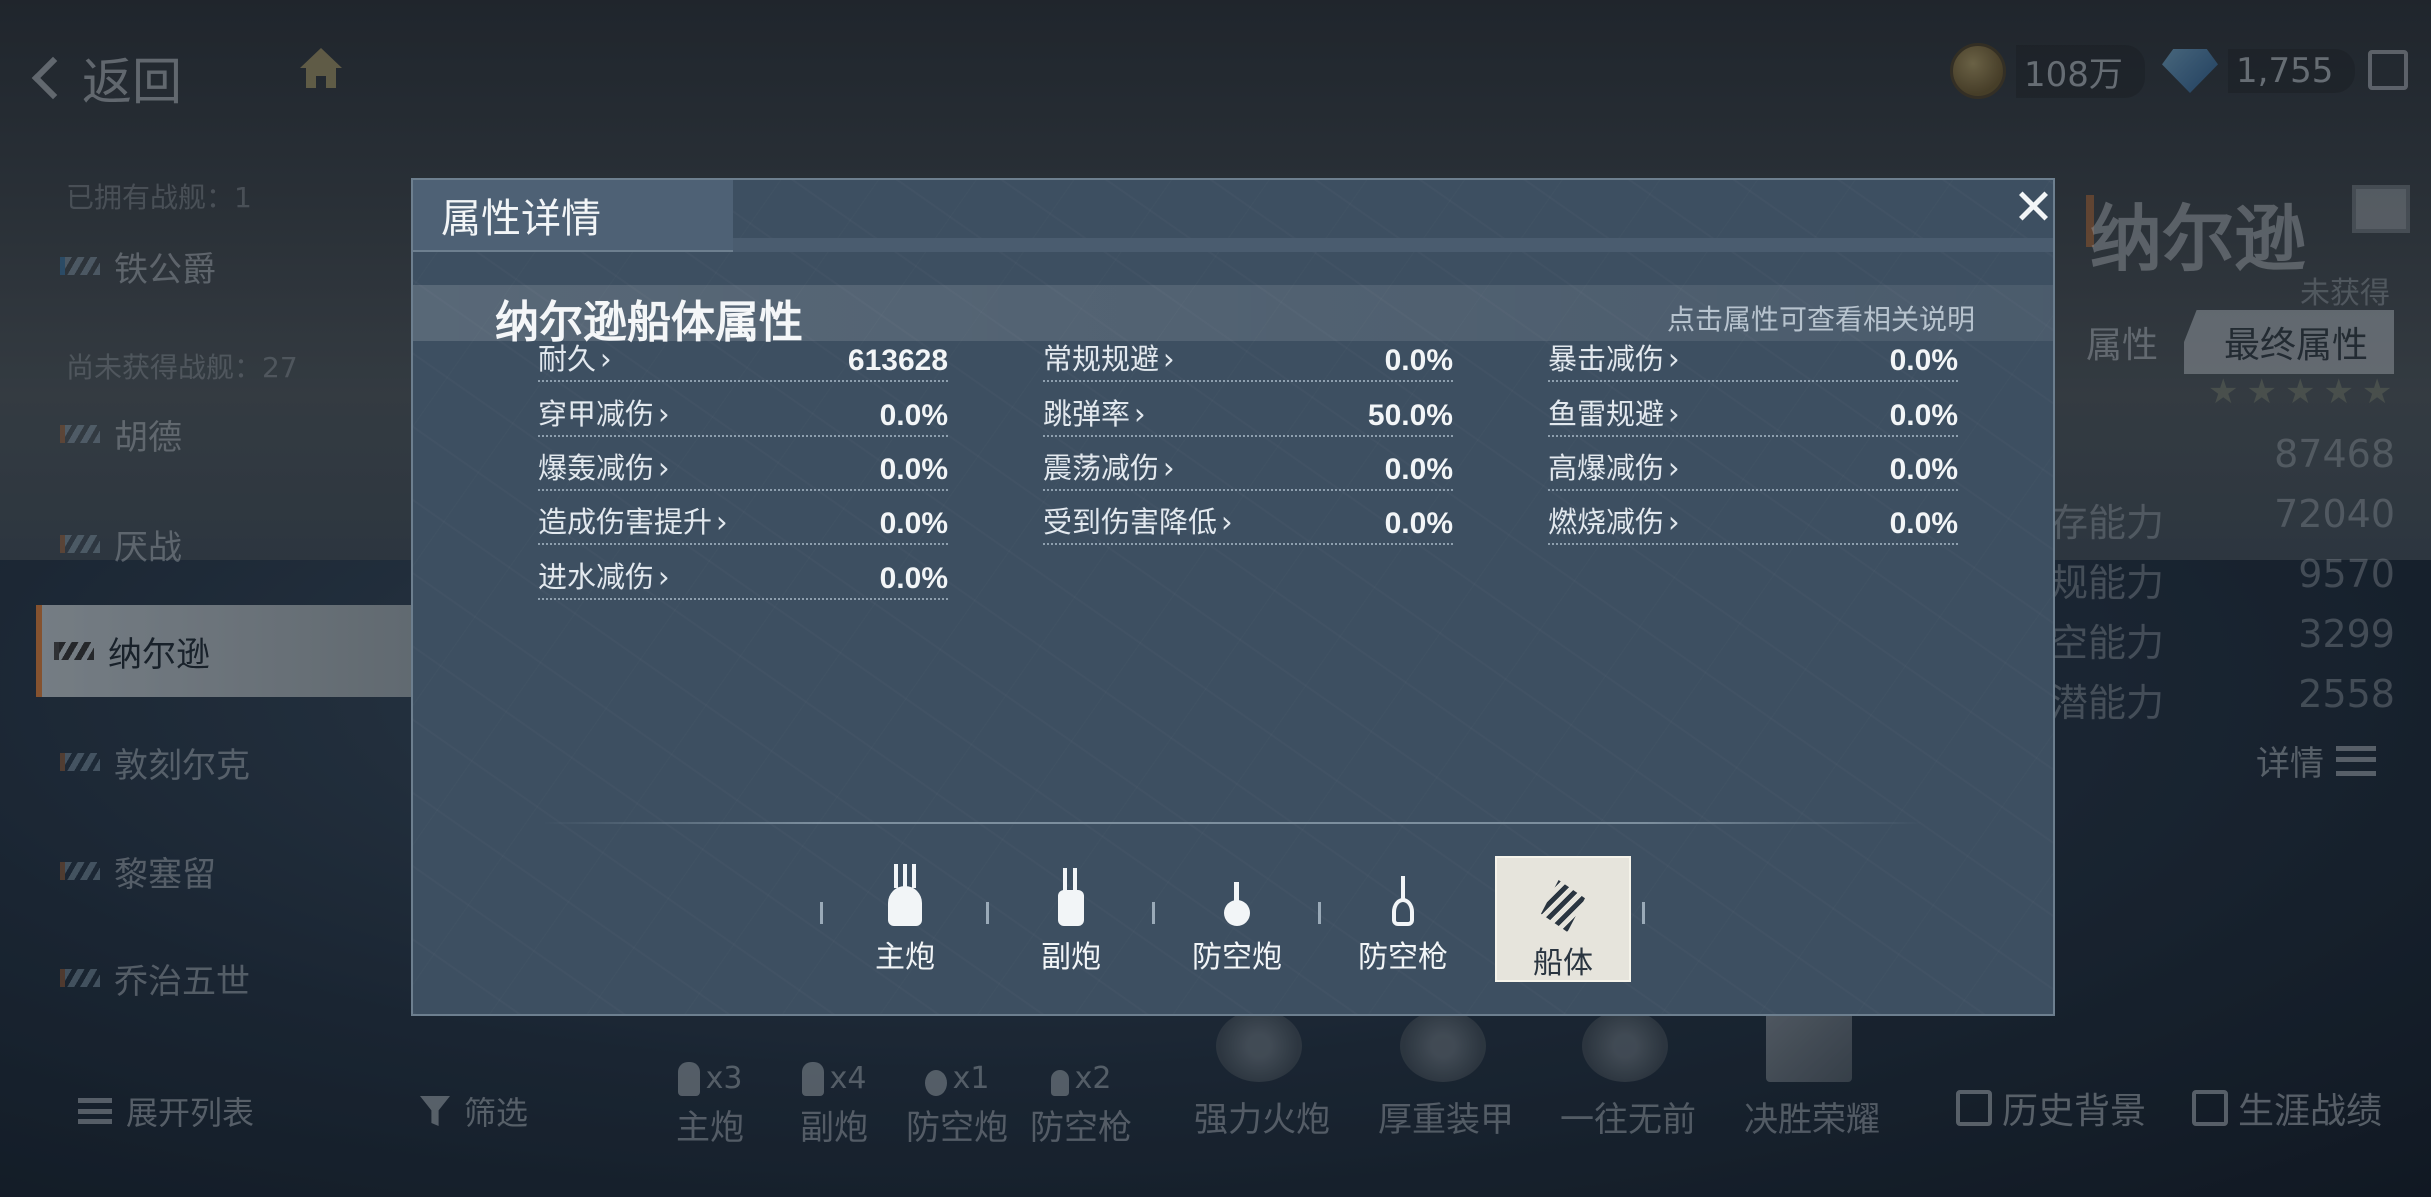  Describe the element at coordinates (1071, 957) in the screenshot. I see `tab-label: 副炮` at that location.